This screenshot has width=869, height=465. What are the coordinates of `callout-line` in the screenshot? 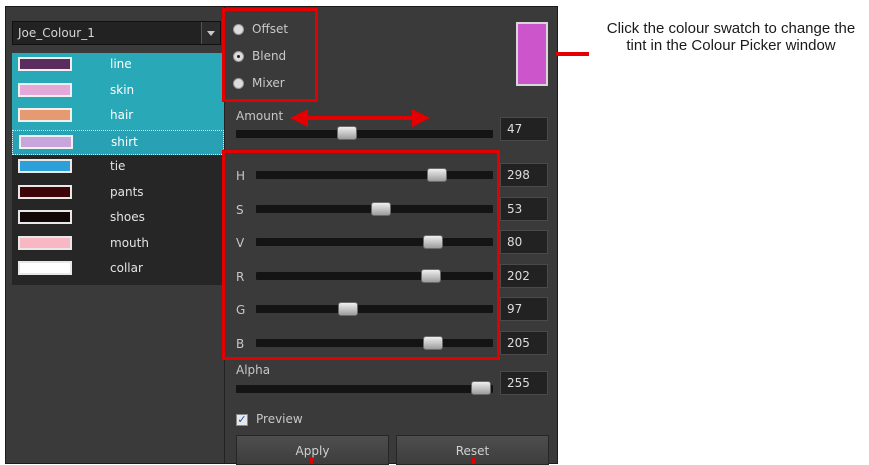 It's located at (572, 54).